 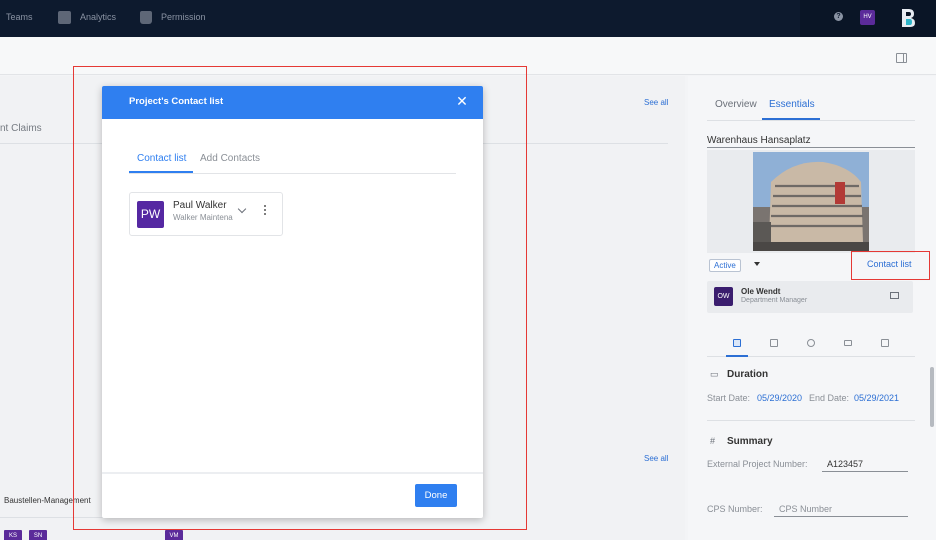 What do you see at coordinates (748, 374) in the screenshot?
I see `duration-heading: Duration` at bounding box center [748, 374].